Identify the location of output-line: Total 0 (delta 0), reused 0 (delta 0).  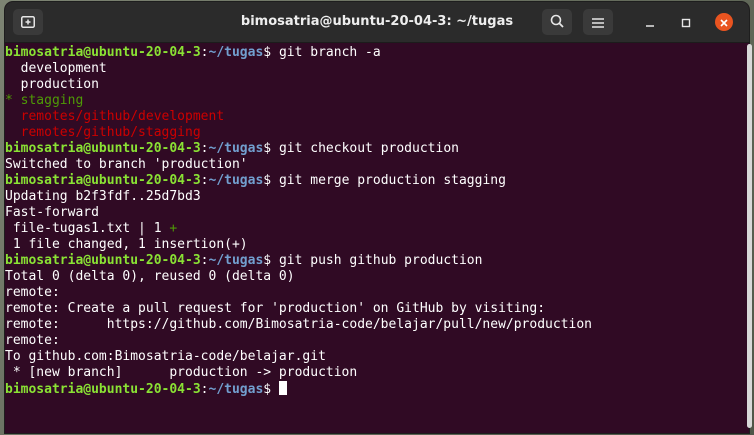
(372, 277).